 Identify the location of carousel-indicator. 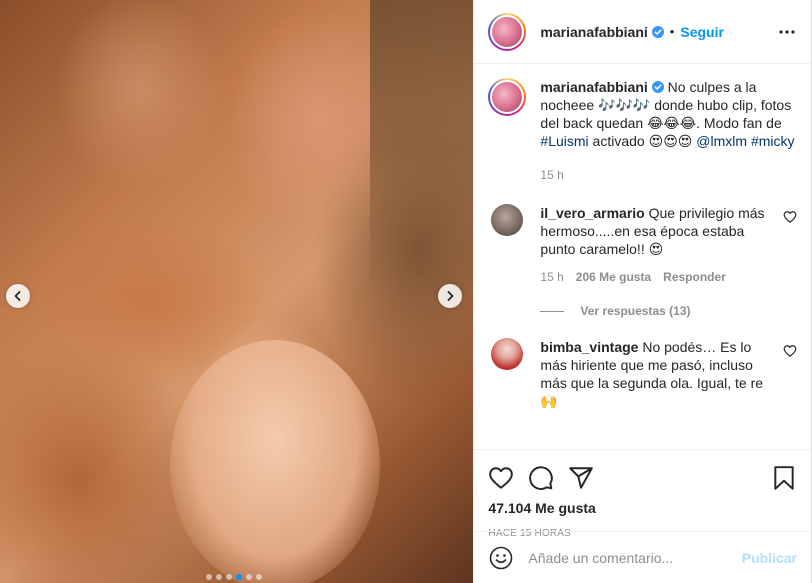
(234, 577).